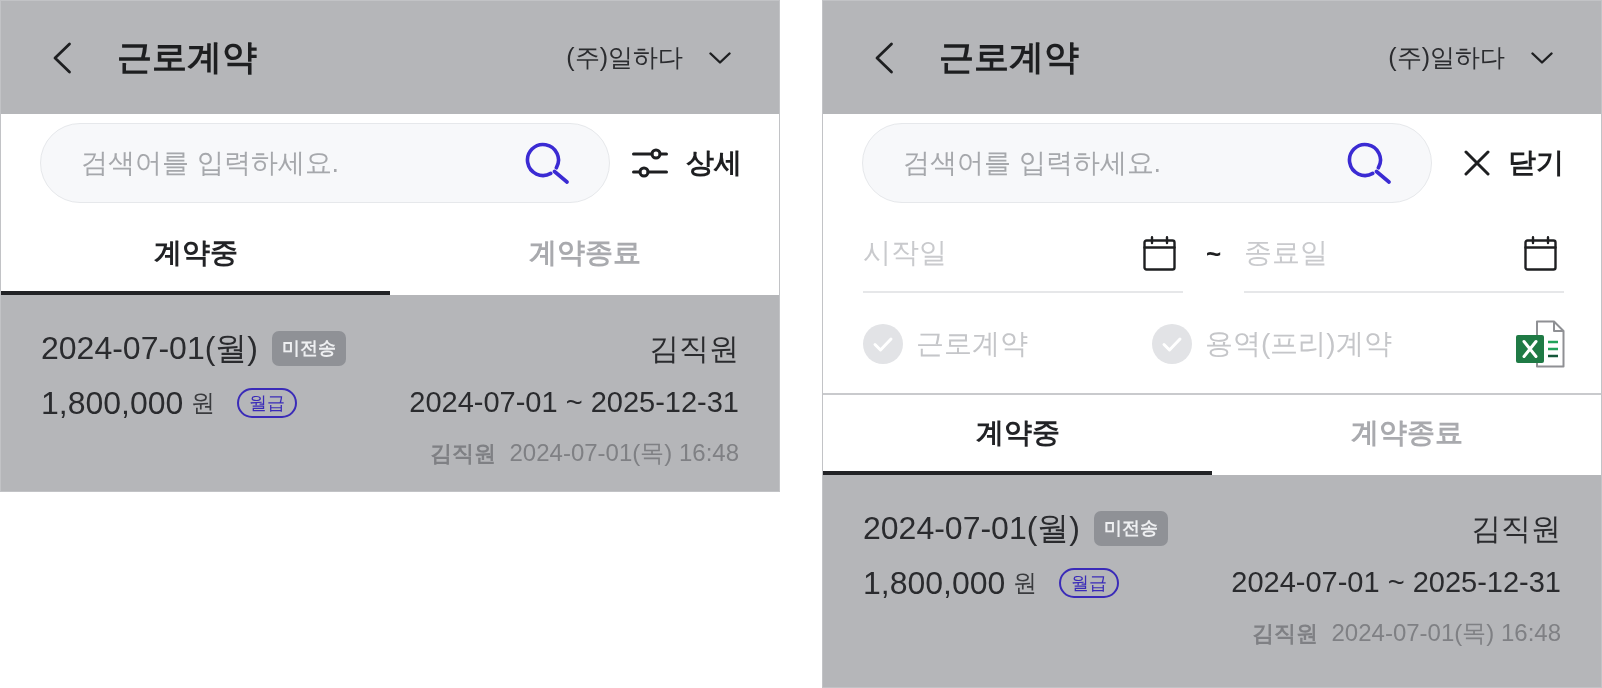  Describe the element at coordinates (650, 163) in the screenshot. I see `sliders-icon` at that location.